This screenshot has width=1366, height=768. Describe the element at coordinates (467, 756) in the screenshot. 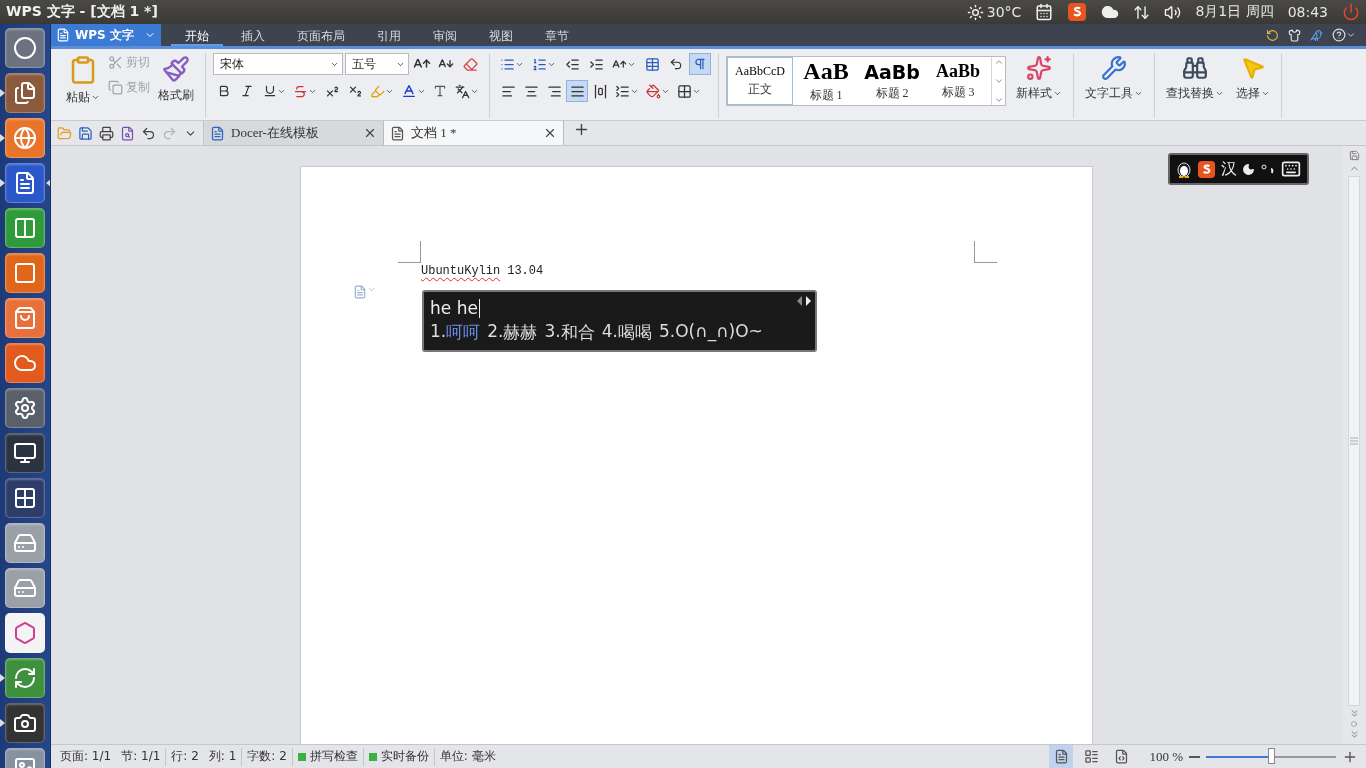

I see `status-text: 单位: 毫米` at that location.